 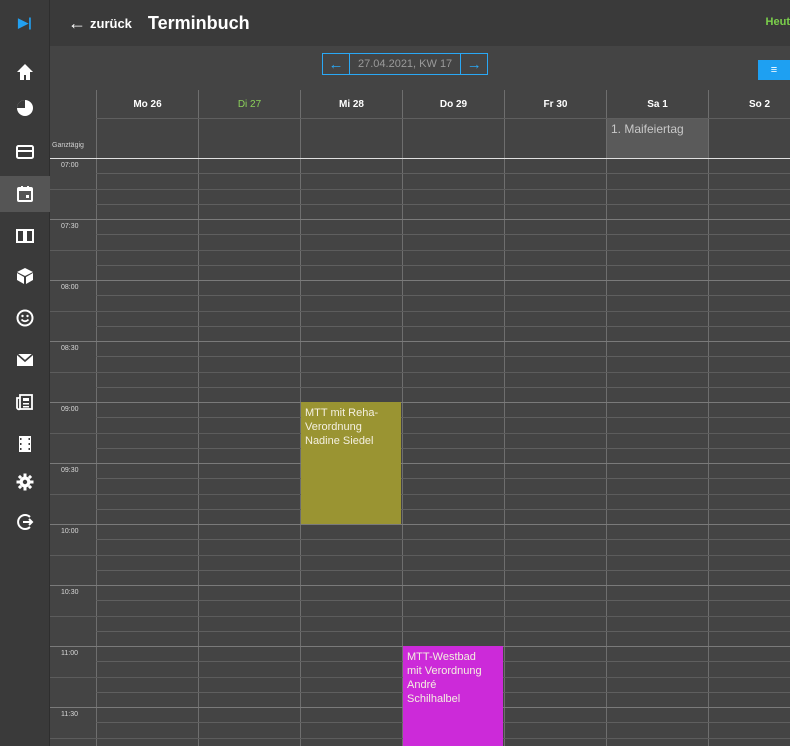 I want to click on mail-icon, so click(x=25, y=359).